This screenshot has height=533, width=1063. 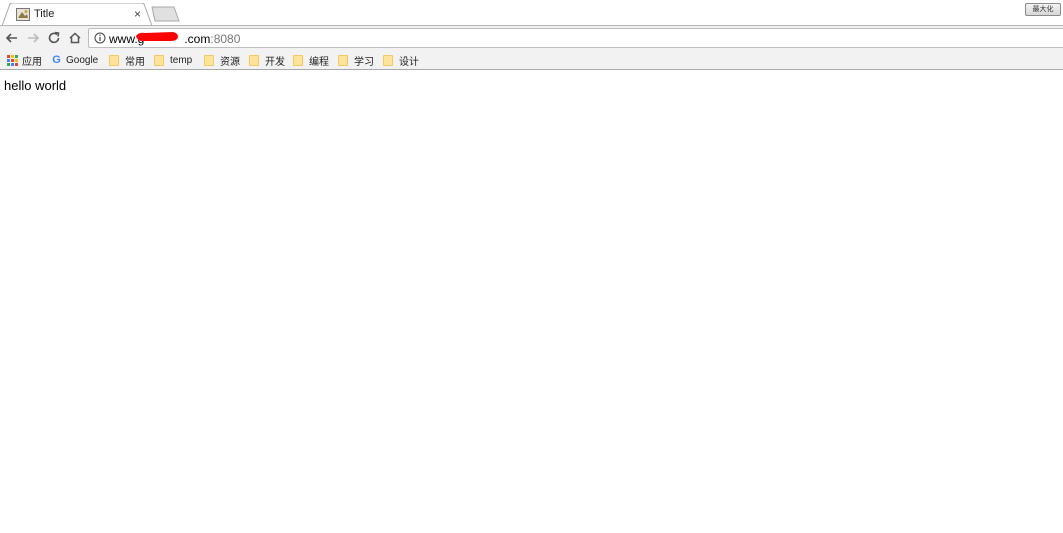 I want to click on bookmark-google: G Google, so click(x=74, y=60).